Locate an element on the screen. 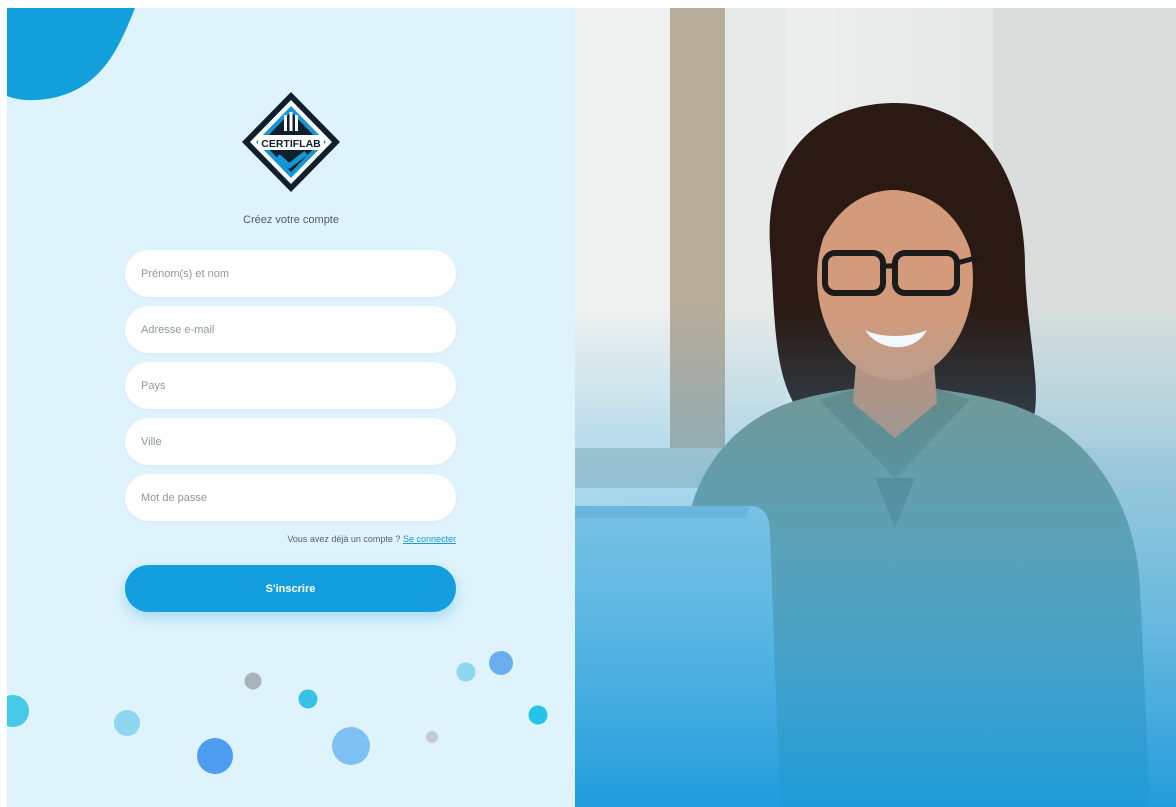  email-input is located at coordinates (290, 329).